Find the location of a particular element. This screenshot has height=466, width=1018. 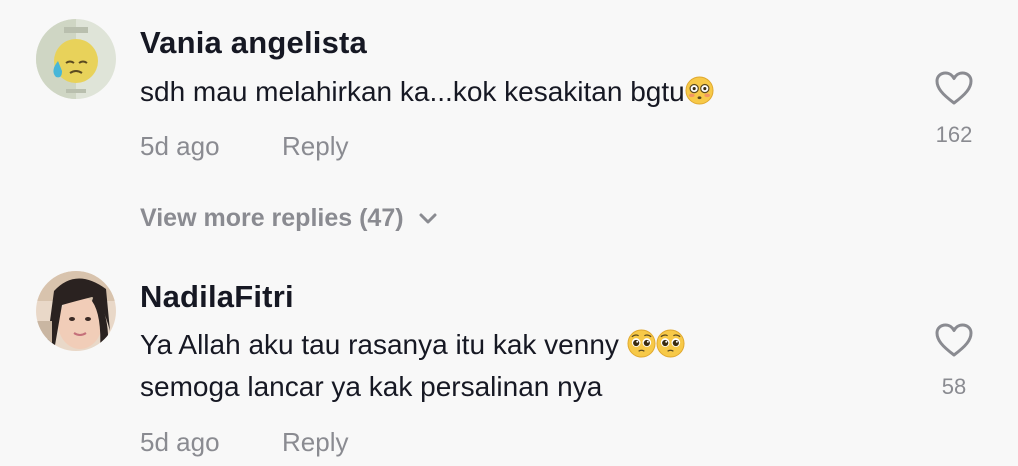

like-count: 162 is located at coordinates (954, 134).